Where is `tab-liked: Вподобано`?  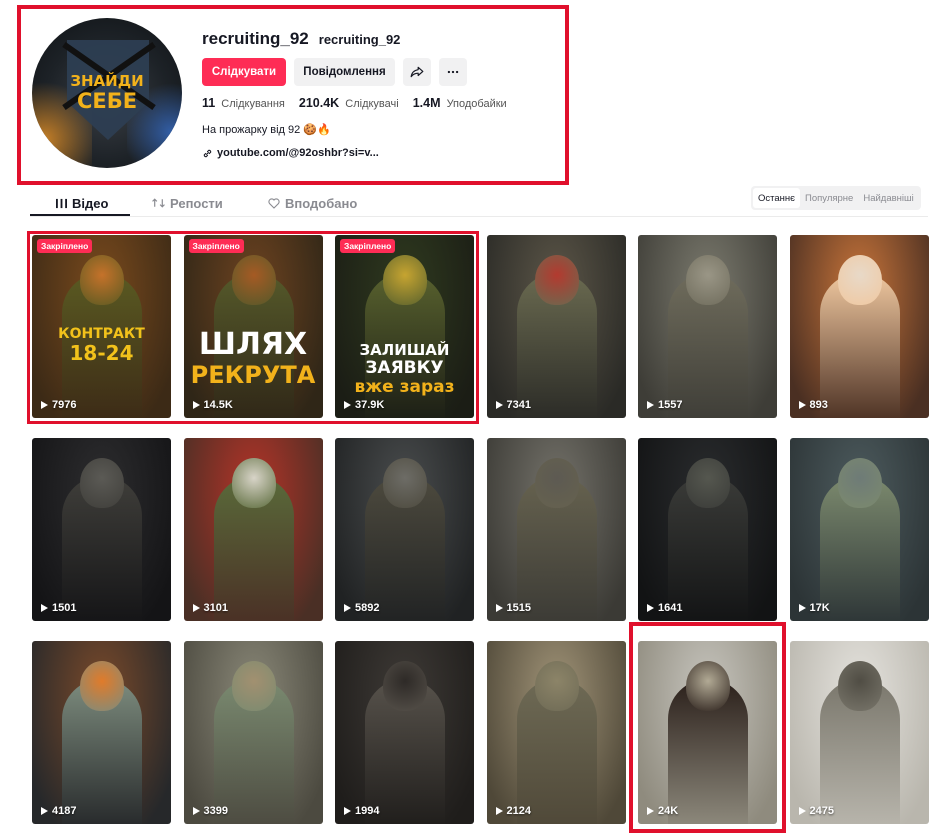
tab-liked: Вподобано is located at coordinates (312, 203).